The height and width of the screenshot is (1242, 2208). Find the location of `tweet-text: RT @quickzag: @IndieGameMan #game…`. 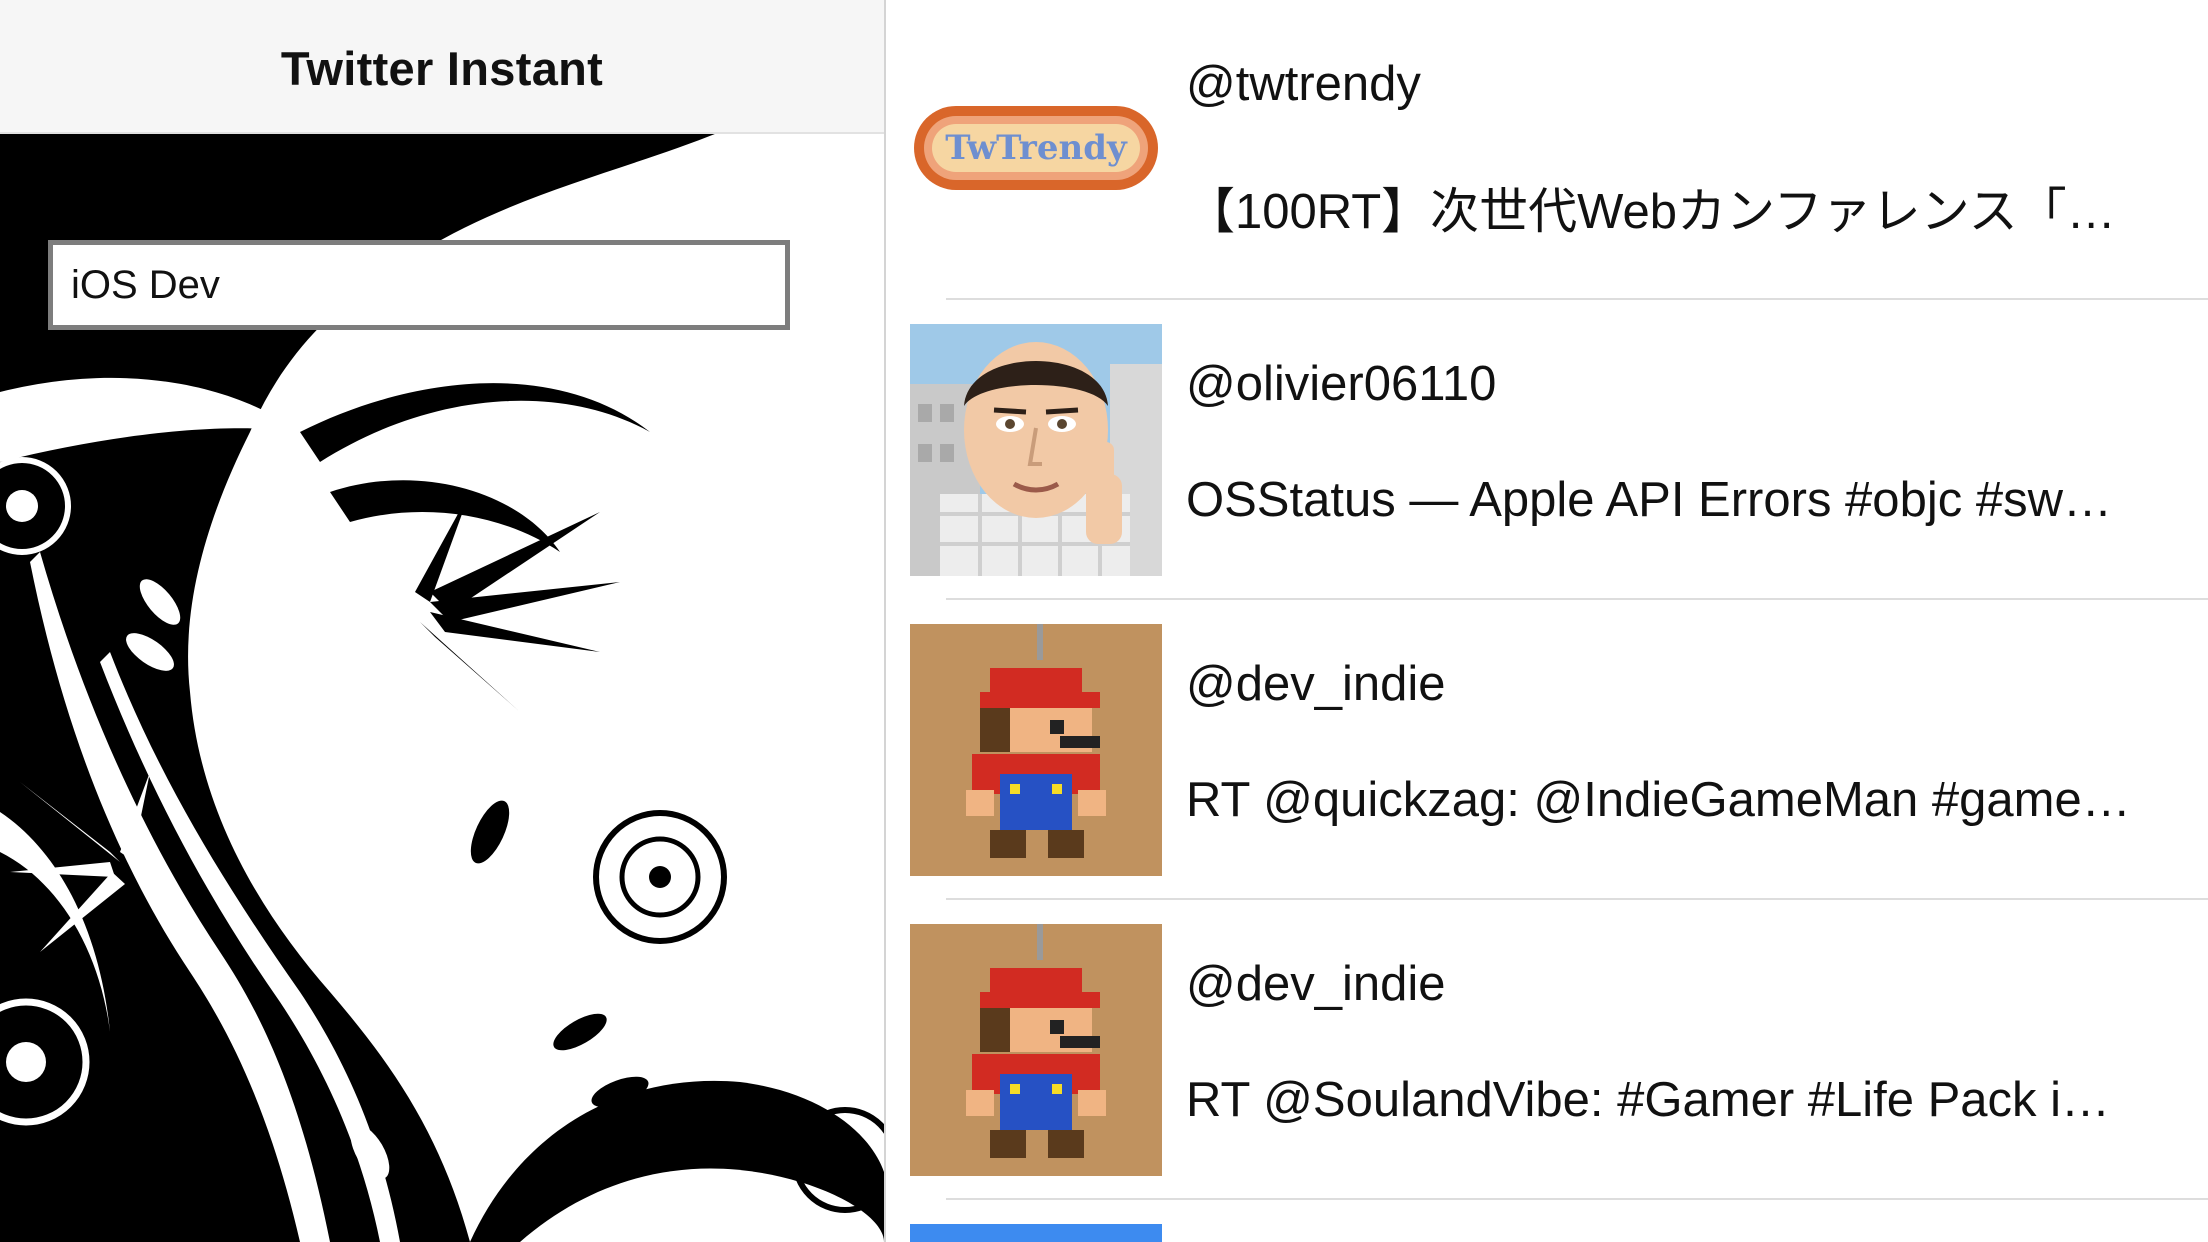

tweet-text: RT @quickzag: @IndieGameMan #game… is located at coordinates (1658, 800).